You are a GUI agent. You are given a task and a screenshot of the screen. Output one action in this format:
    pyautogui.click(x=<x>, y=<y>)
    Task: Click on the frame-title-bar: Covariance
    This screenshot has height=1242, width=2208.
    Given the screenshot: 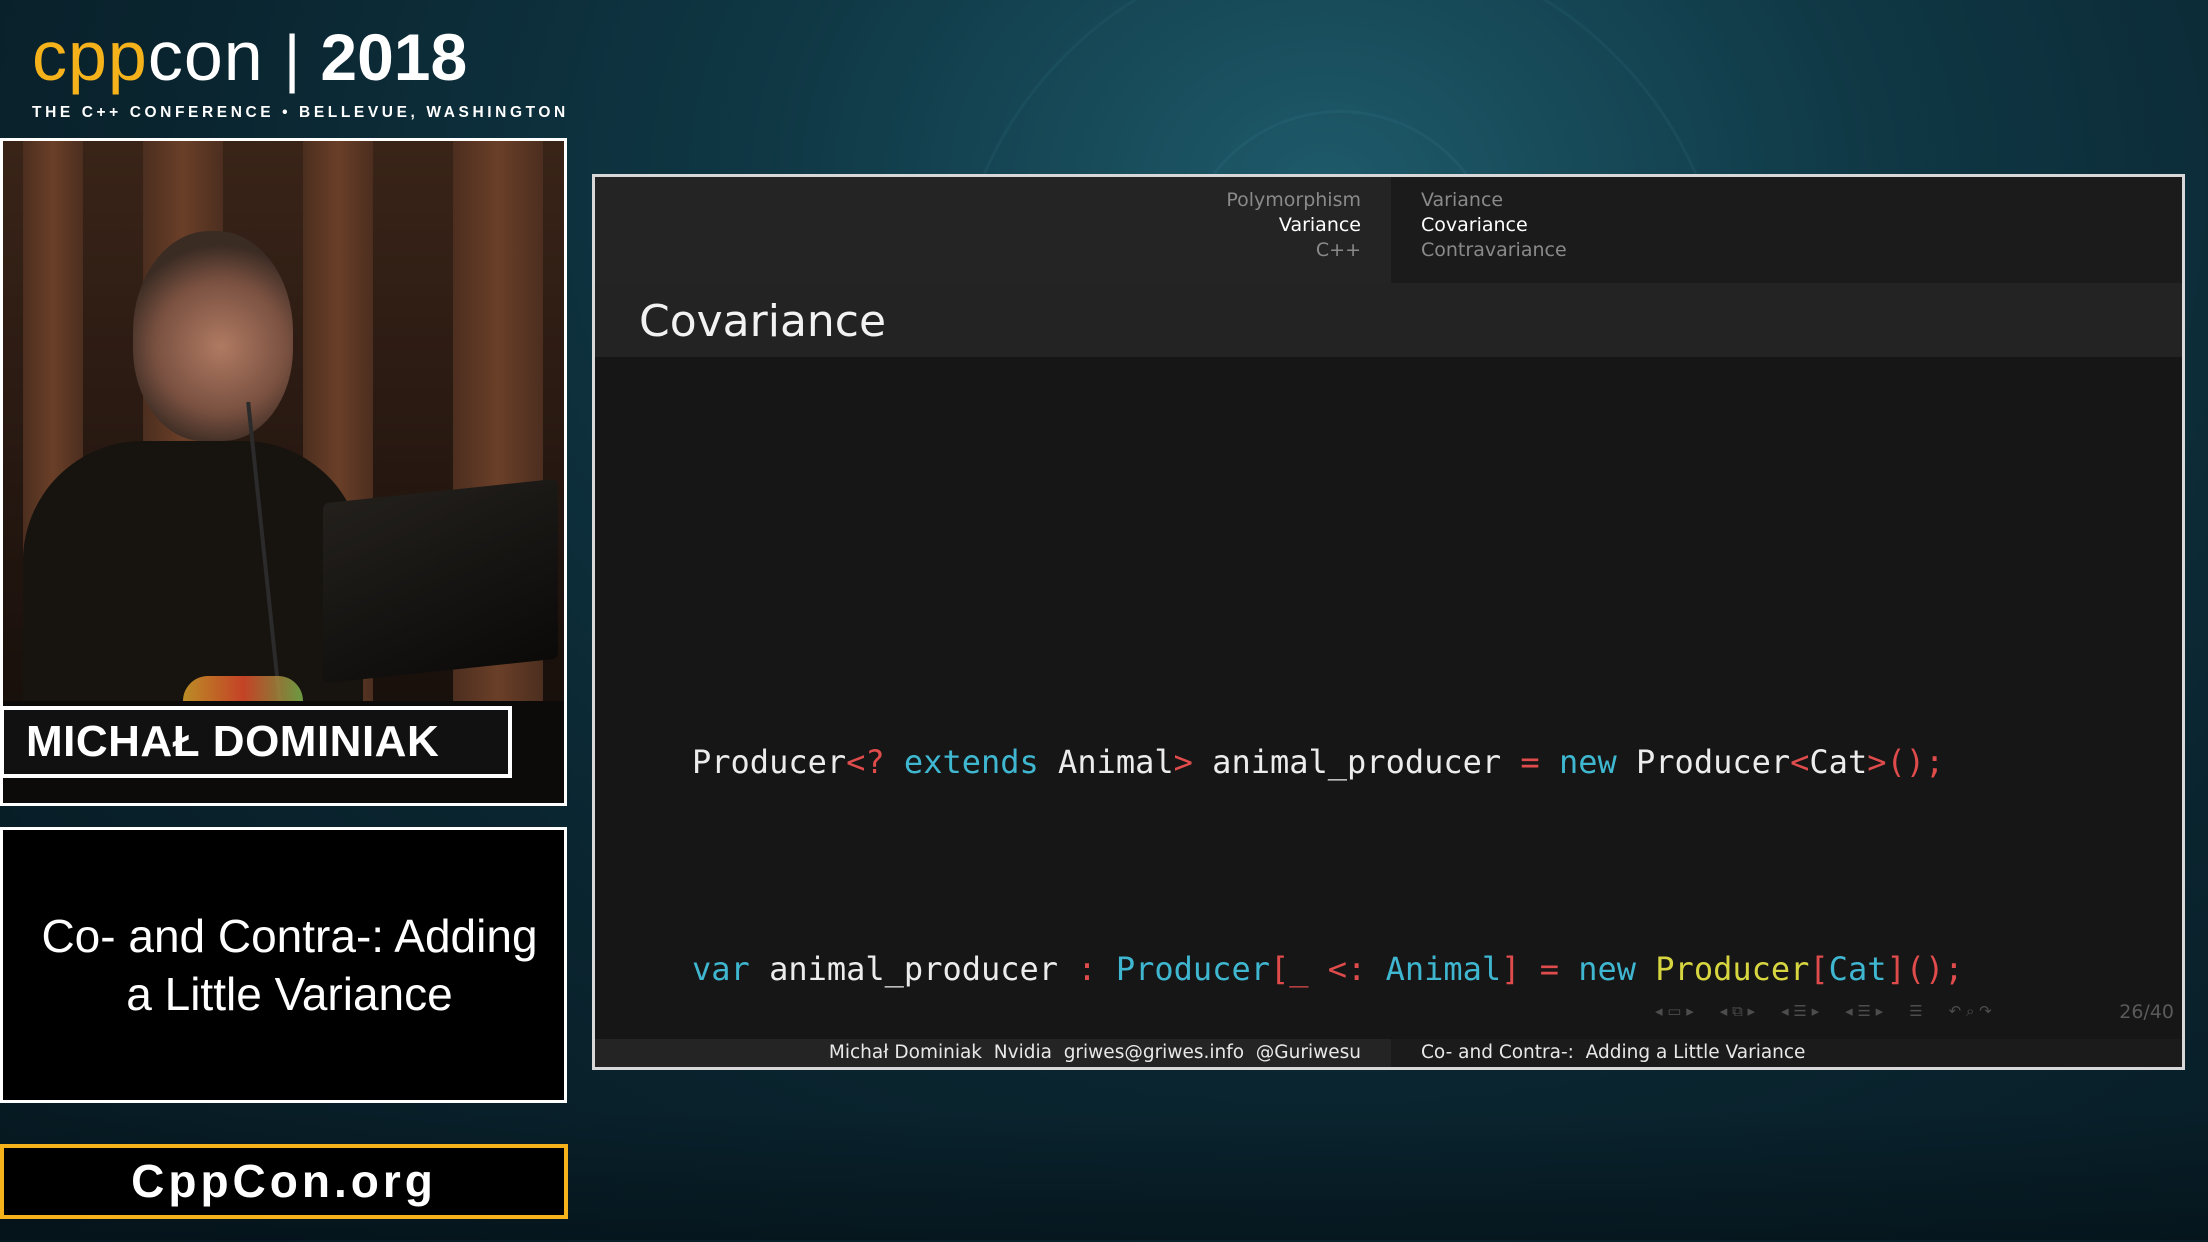 What is the action you would take?
    pyautogui.click(x=1388, y=320)
    